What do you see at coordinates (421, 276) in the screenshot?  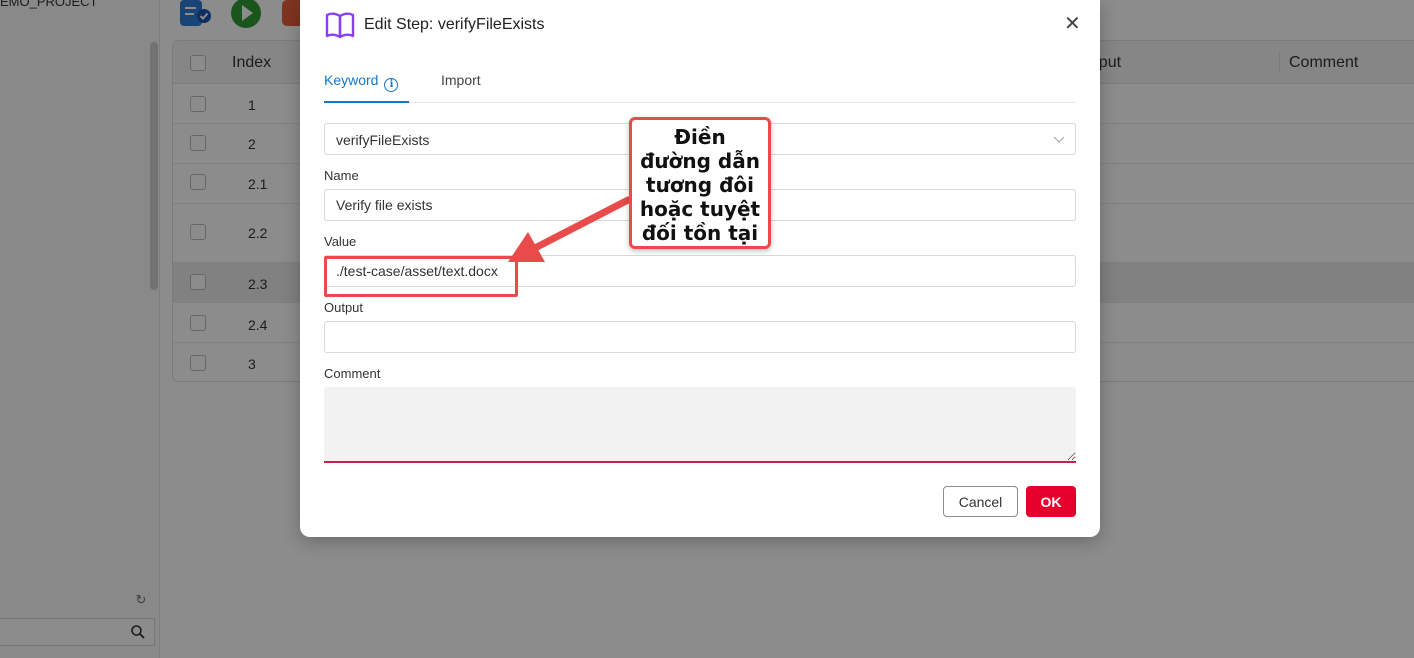 I see `value-highlight-box` at bounding box center [421, 276].